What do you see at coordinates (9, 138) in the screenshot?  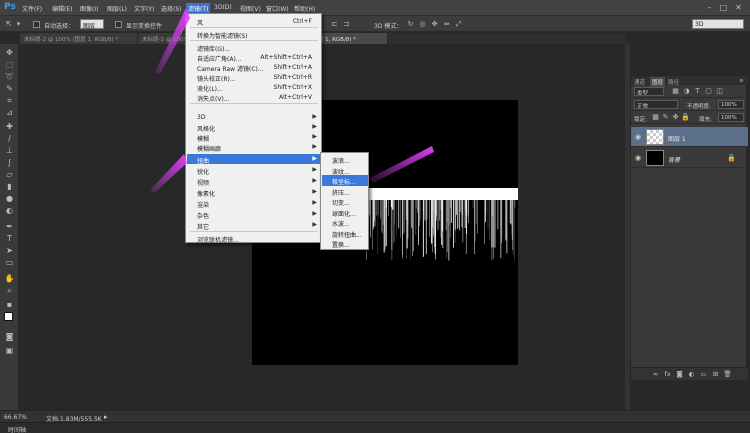 I see `brush-tool-icon: ∕` at bounding box center [9, 138].